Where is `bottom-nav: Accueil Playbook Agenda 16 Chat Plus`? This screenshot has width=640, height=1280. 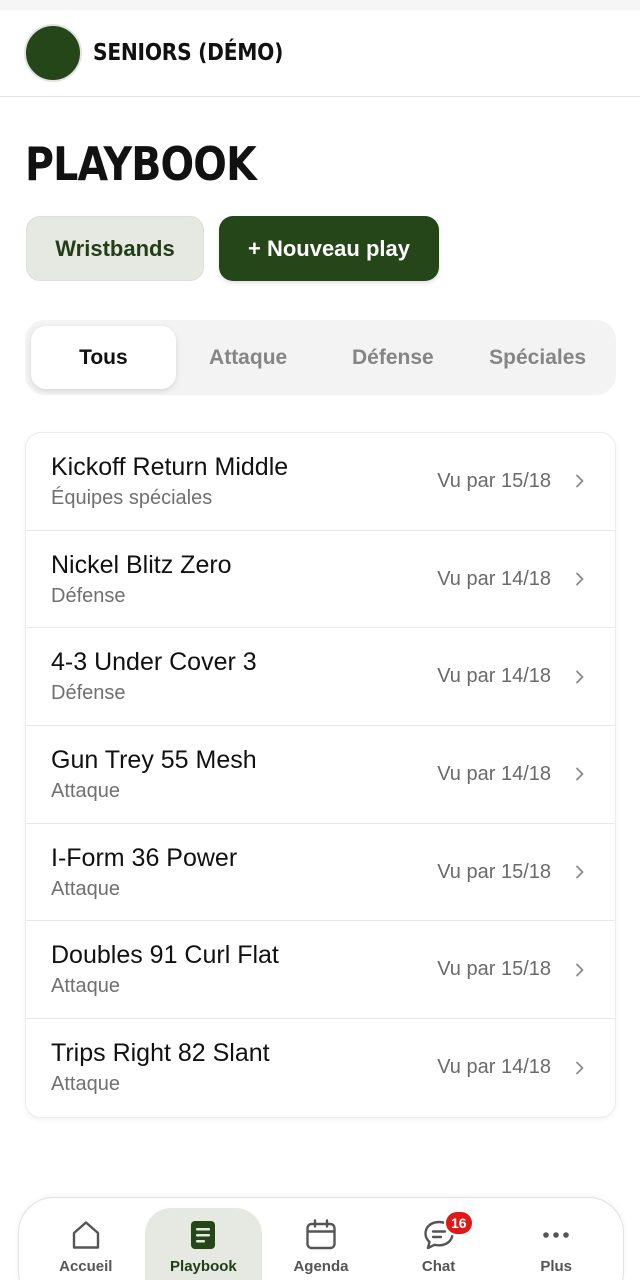 bottom-nav: Accueil Playbook Agenda 16 Chat Plus is located at coordinates (321, 1238).